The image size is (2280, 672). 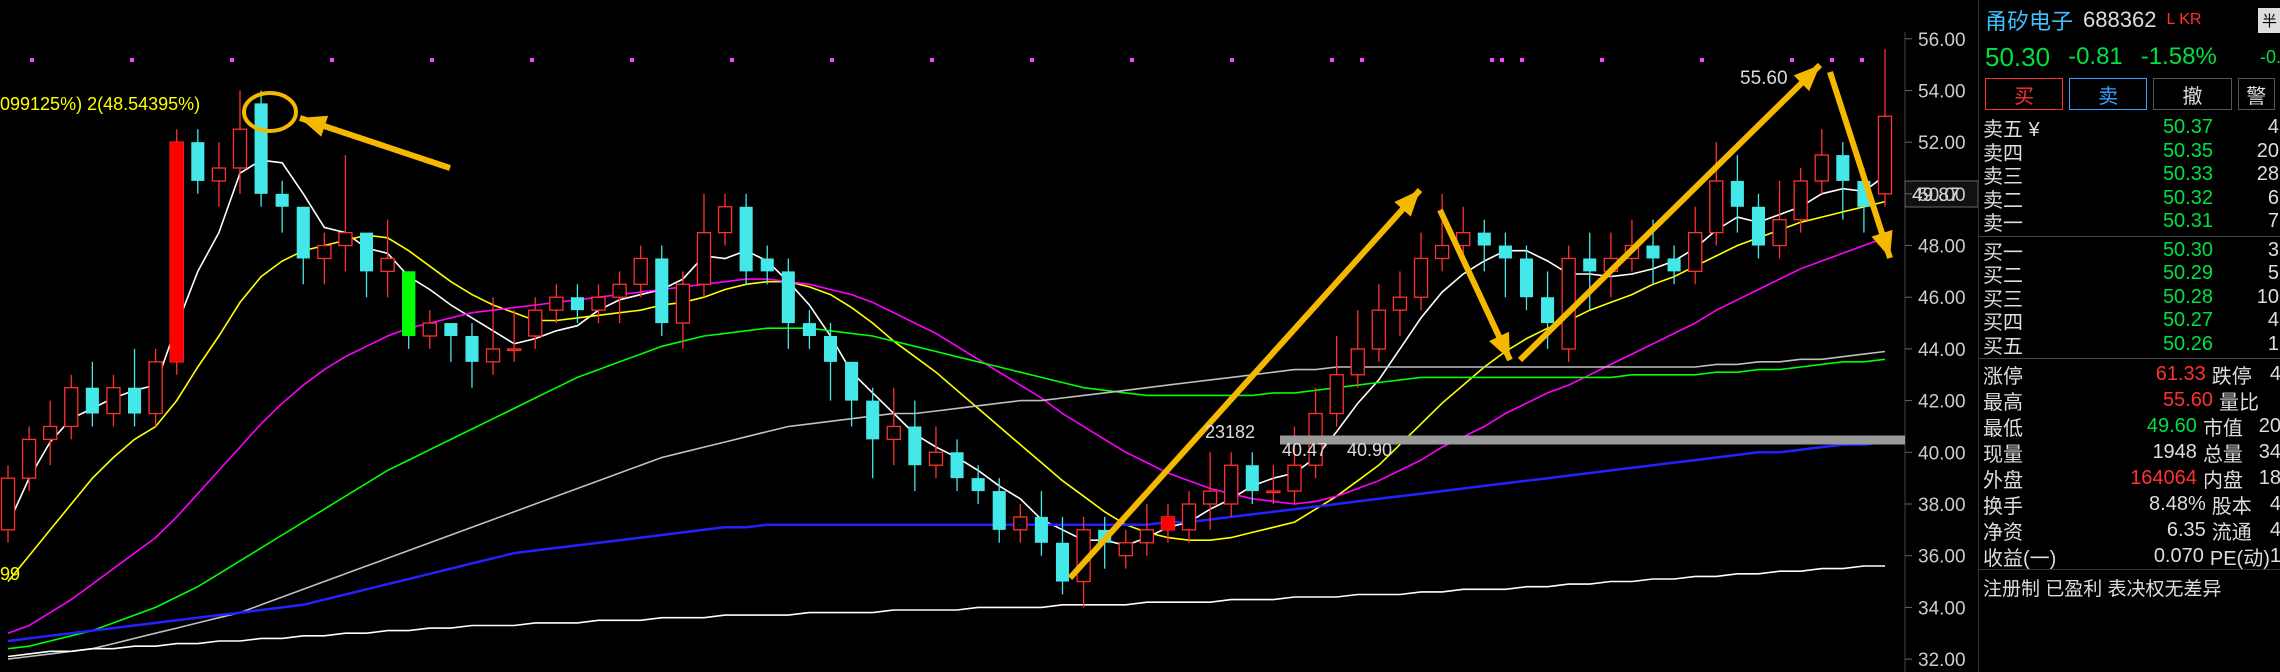 I want to click on stock-name: 甬矽电子, so click(x=2029, y=20).